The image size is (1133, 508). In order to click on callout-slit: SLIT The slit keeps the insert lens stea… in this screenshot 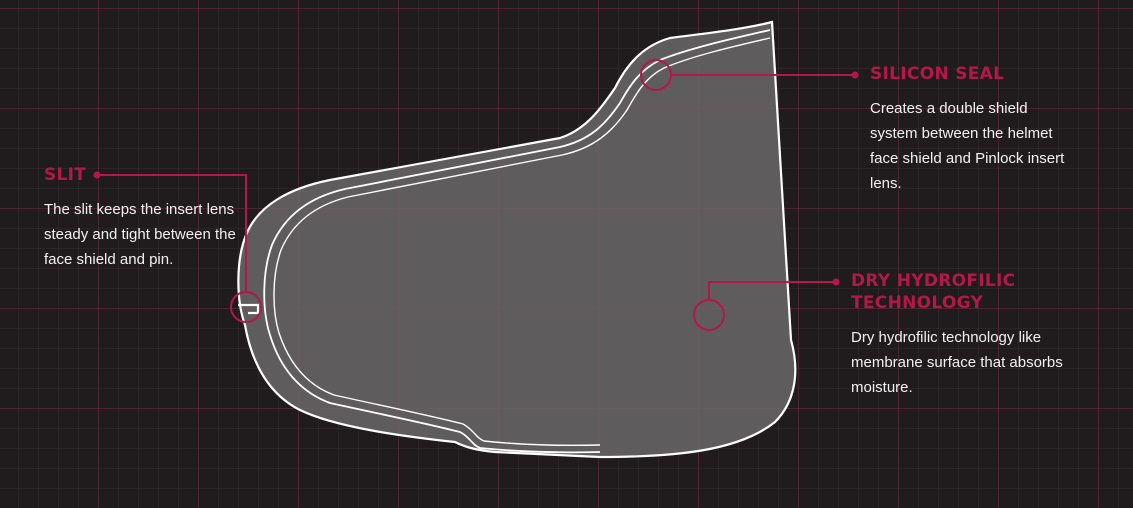, I will do `click(144, 218)`.